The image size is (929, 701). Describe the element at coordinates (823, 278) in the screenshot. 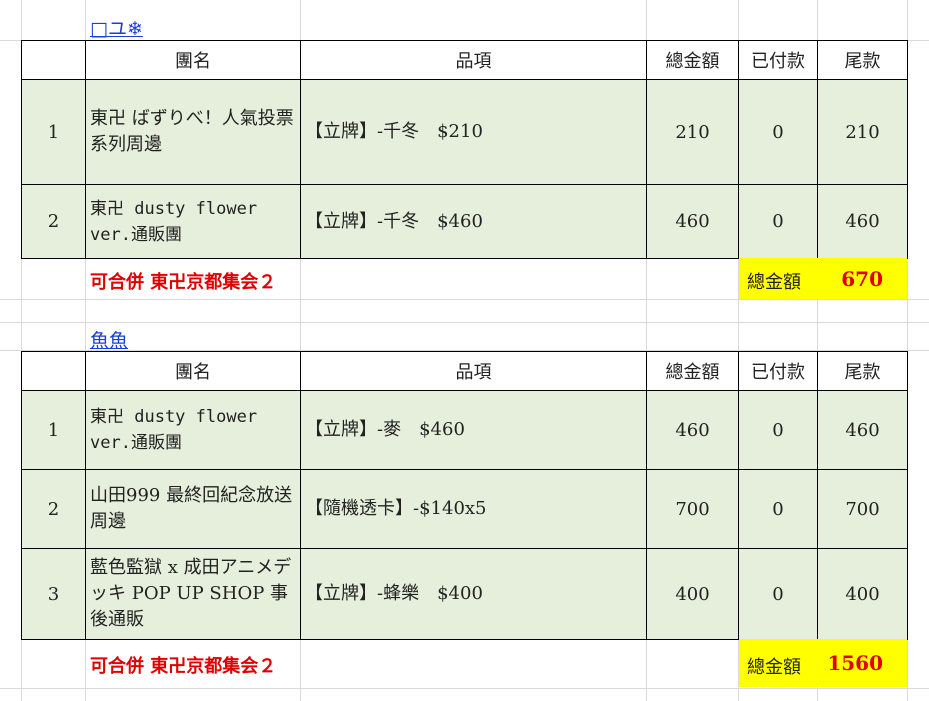

I see `grand-total-box: 總金額 670` at that location.